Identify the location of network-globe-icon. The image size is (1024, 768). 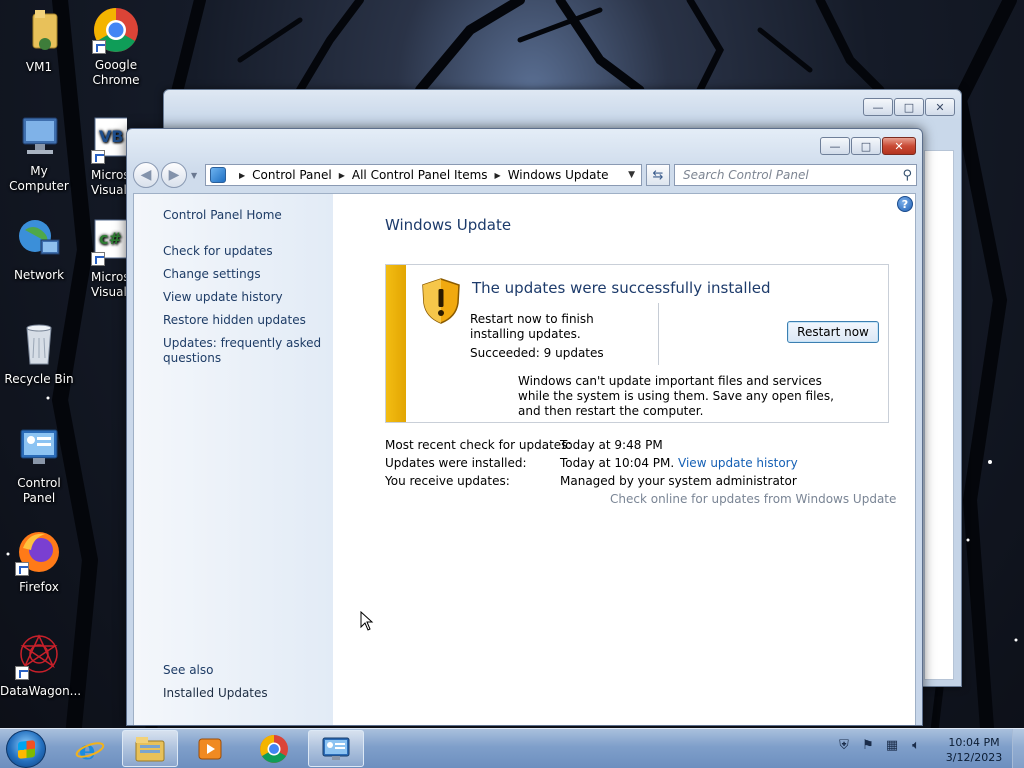
(39, 240).